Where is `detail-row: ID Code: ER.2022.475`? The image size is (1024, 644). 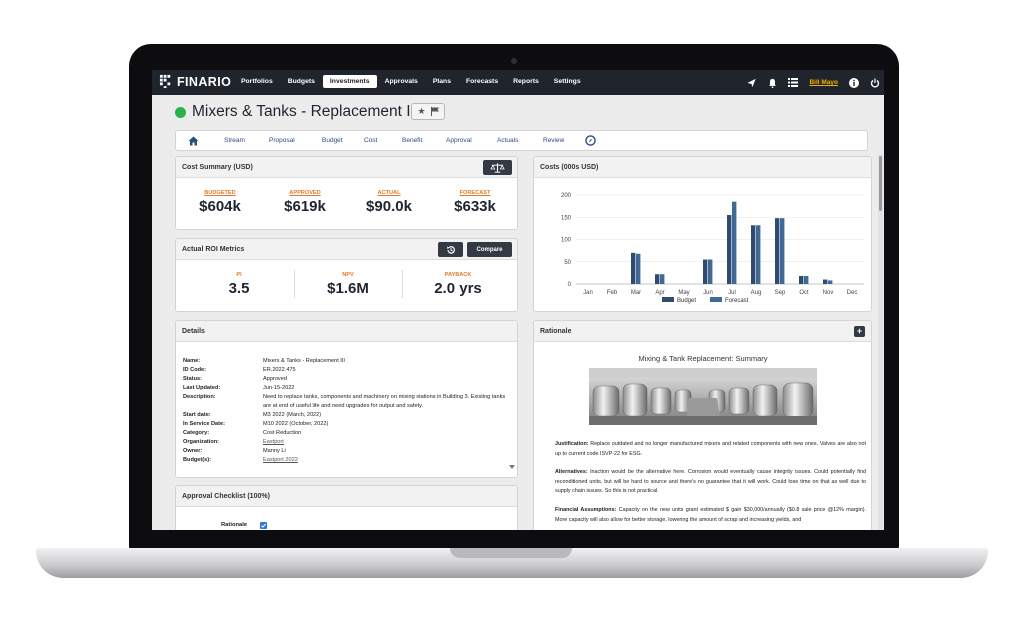
detail-row: ID Code: ER.2022.475 is located at coordinates (348, 370).